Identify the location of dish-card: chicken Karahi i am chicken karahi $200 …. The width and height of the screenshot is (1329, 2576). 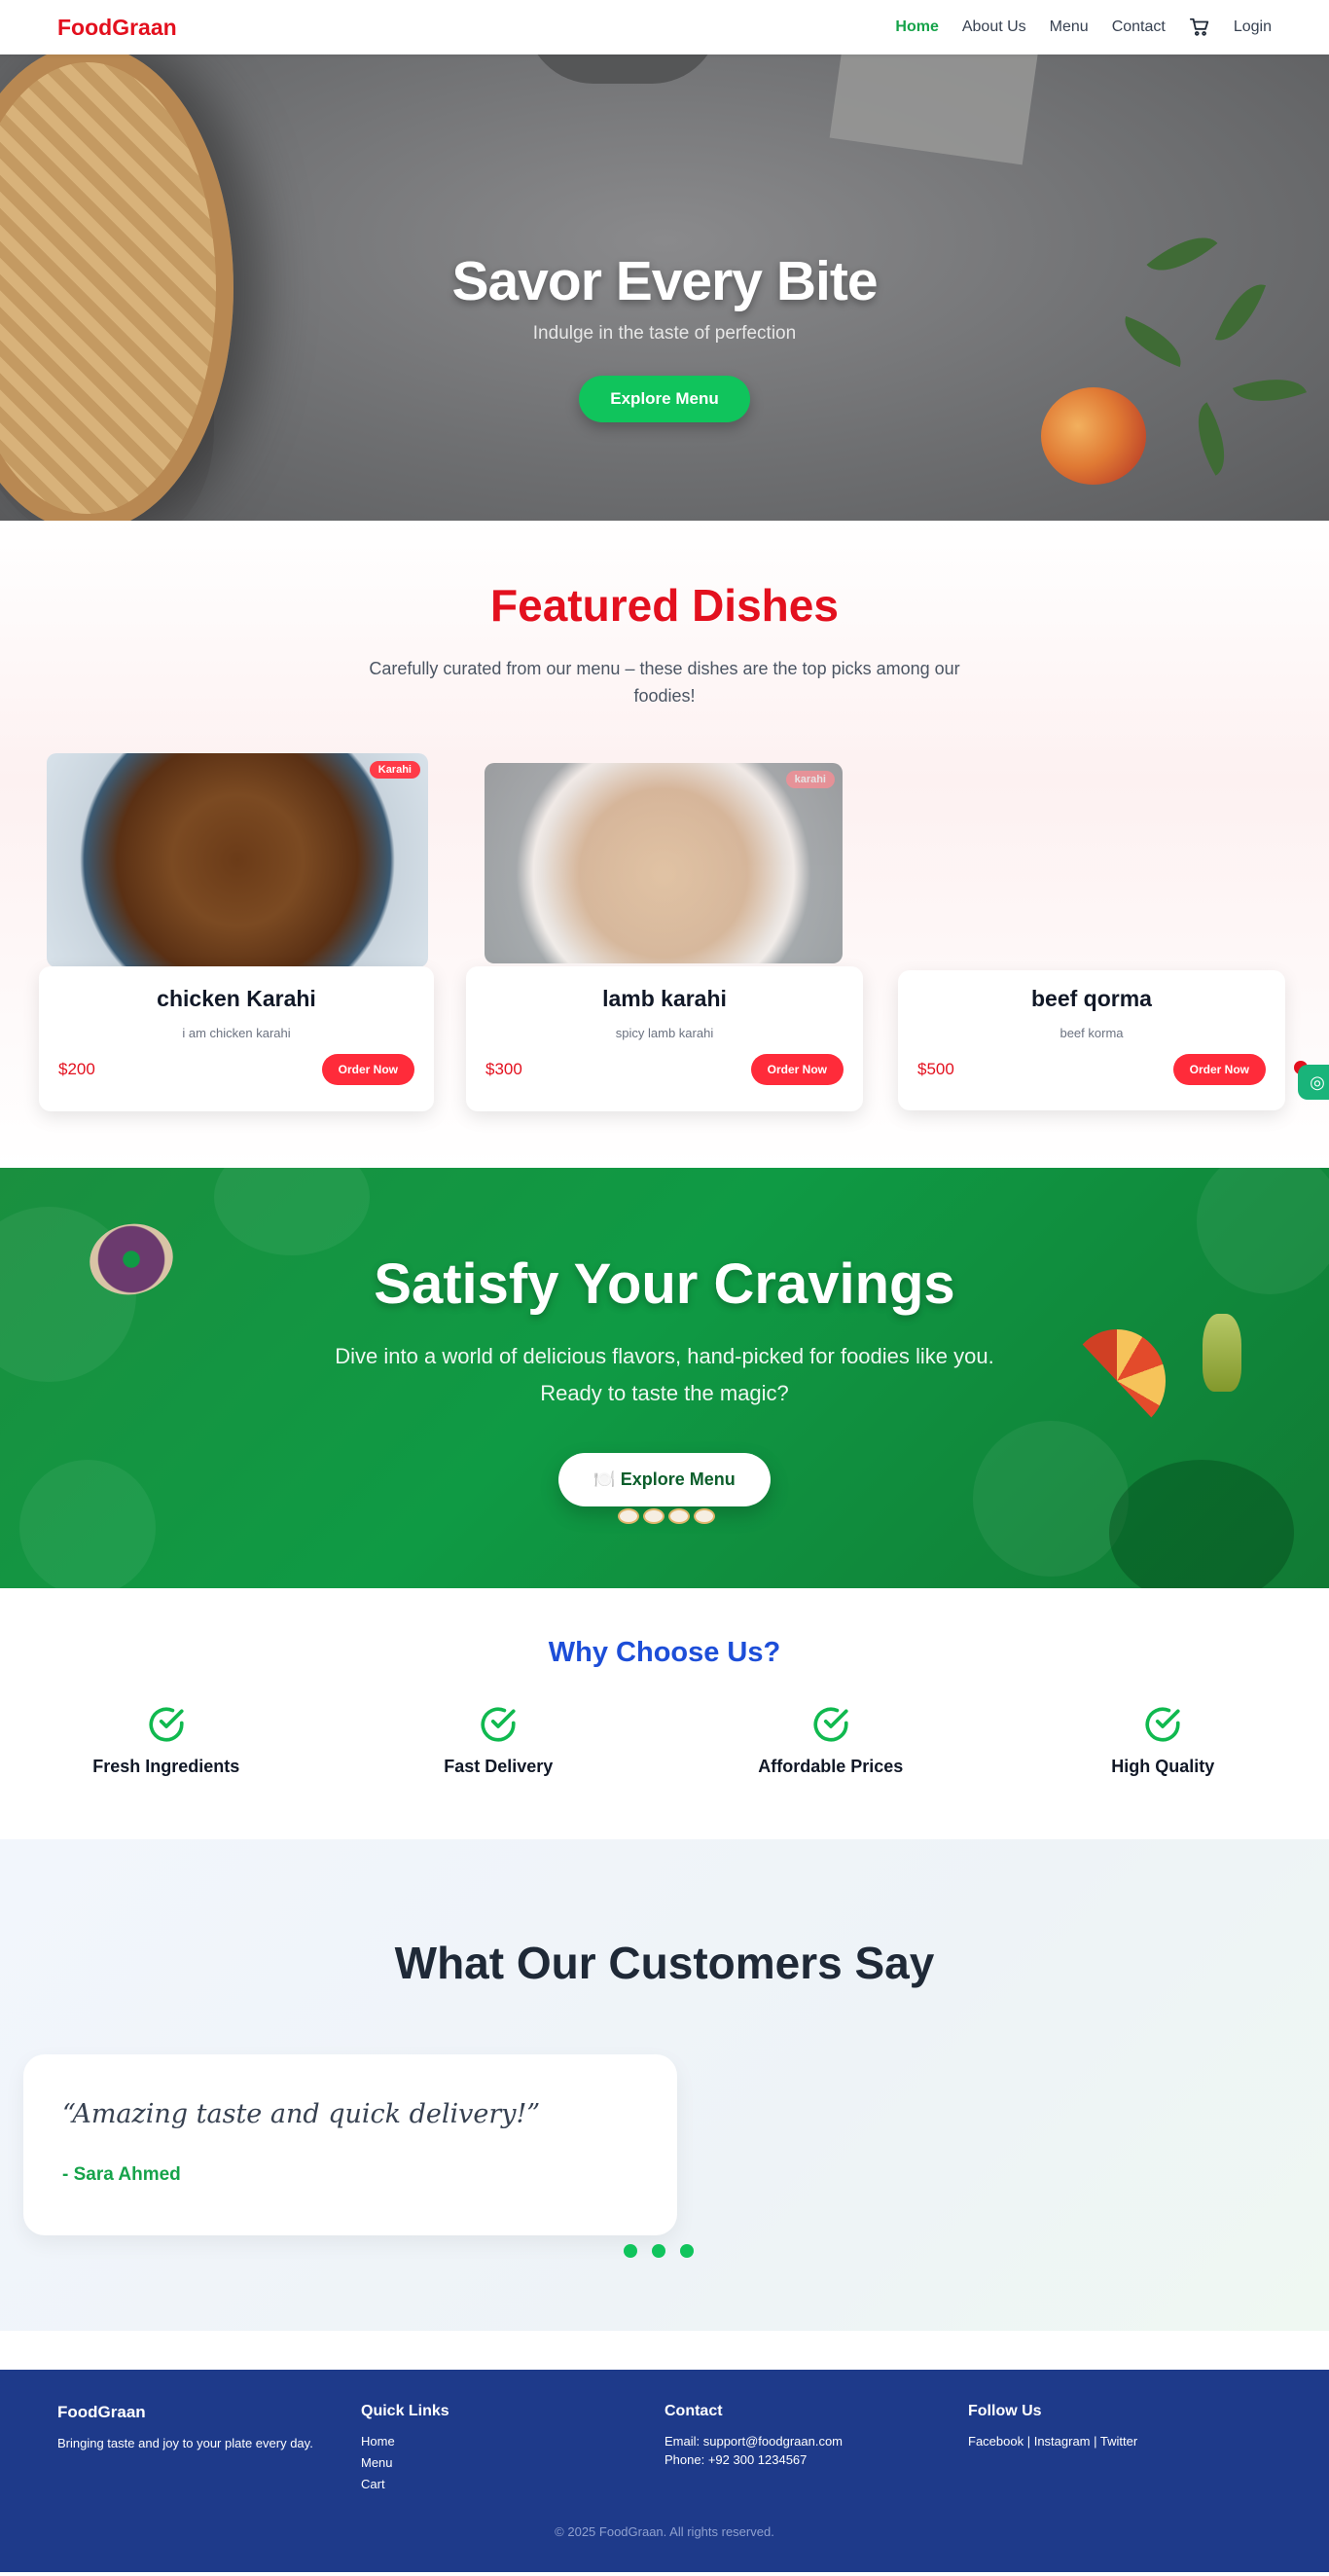
(236, 1038).